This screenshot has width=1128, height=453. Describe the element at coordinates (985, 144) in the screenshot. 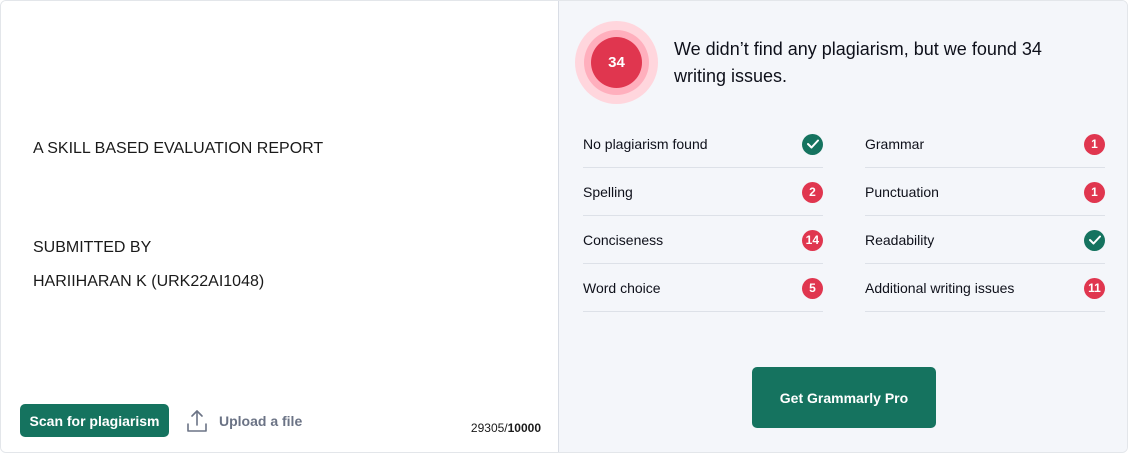

I see `issue-row-grammar: Grammar 1` at that location.